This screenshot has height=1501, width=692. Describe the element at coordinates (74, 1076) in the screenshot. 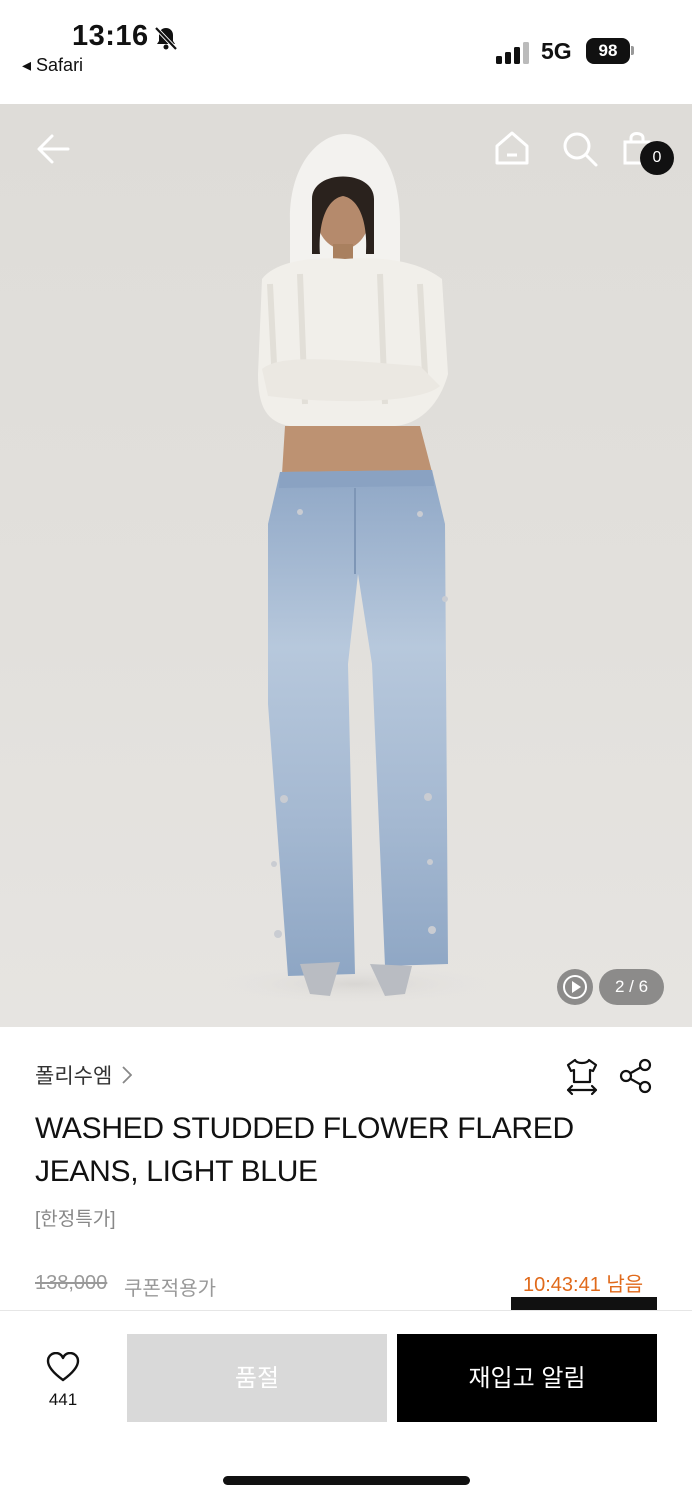

I see `brand-name: 폴리수엠` at that location.